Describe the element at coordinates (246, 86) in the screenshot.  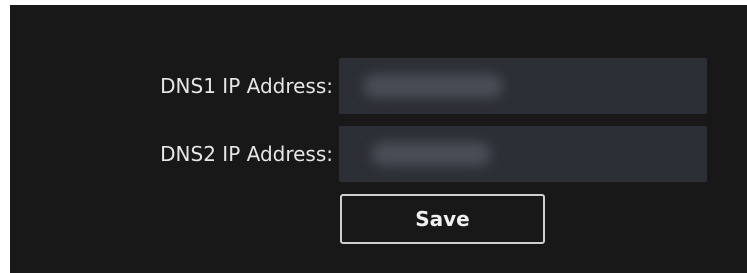
I see `dns1-label: DNS1 IP Address:` at that location.